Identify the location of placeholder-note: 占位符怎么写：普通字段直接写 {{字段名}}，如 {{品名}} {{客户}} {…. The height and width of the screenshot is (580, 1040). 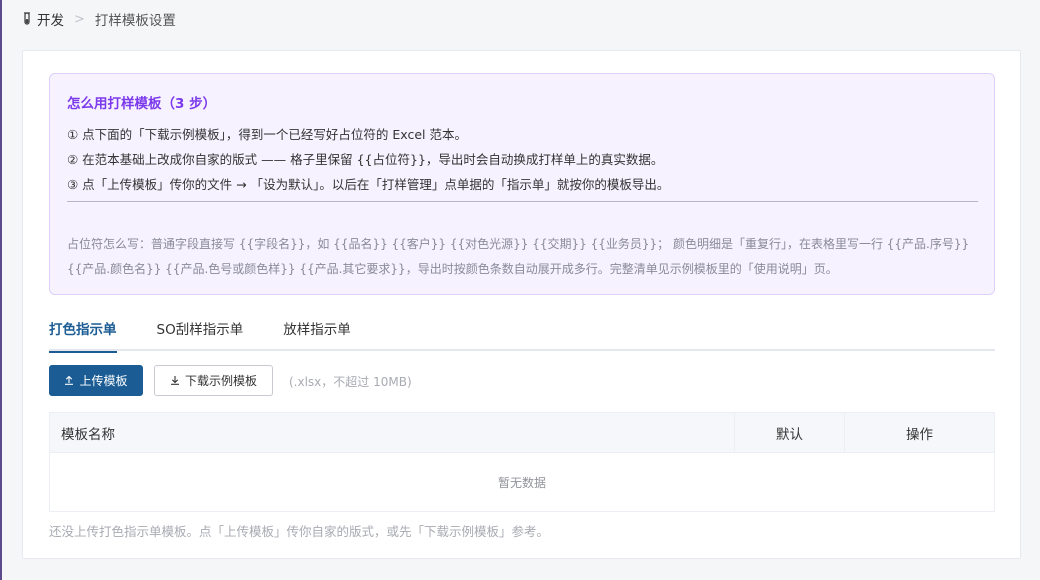
(518, 256).